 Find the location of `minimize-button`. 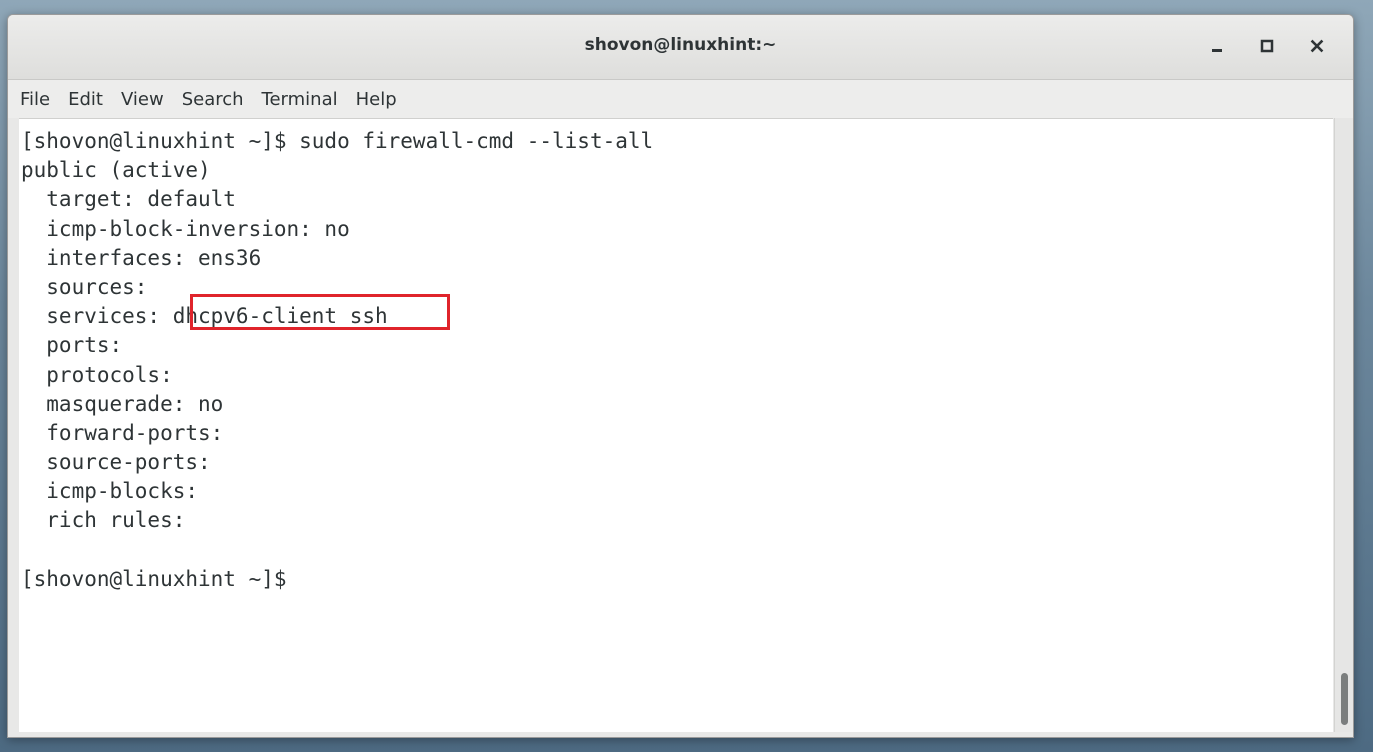

minimize-button is located at coordinates (1217, 46).